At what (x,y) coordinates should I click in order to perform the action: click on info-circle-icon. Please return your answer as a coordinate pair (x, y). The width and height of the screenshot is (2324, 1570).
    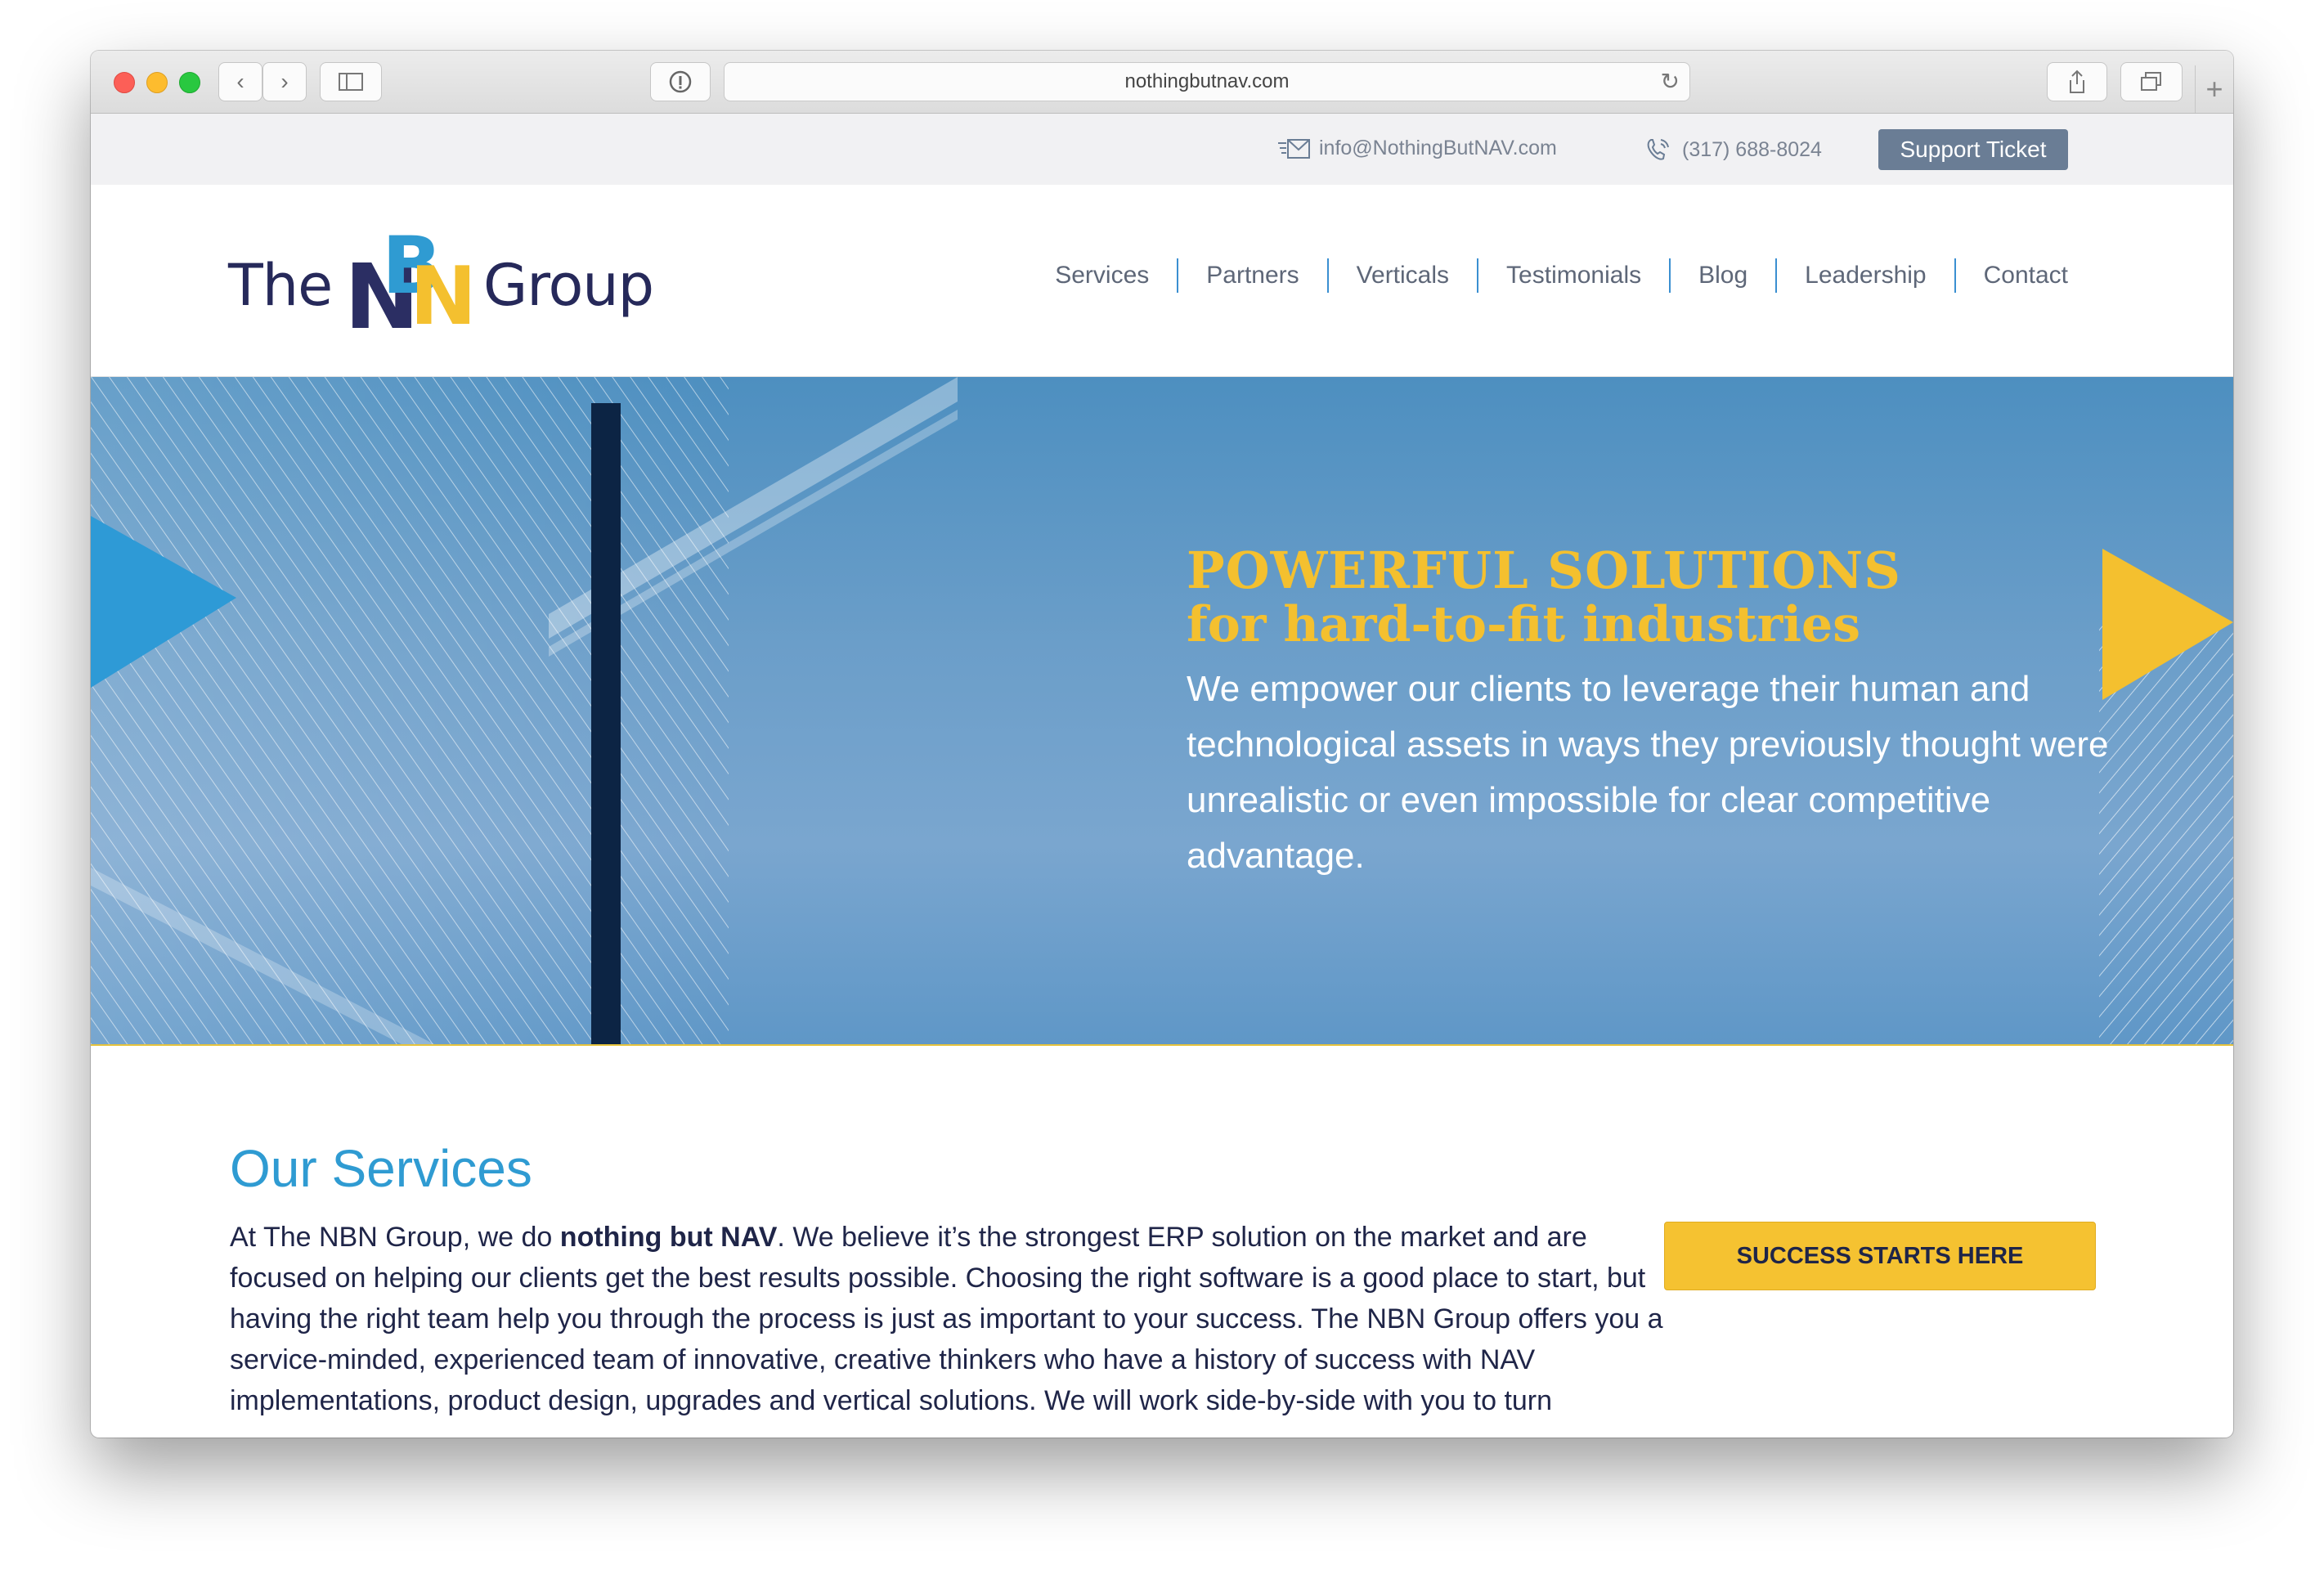
    Looking at the image, I should click on (681, 81).